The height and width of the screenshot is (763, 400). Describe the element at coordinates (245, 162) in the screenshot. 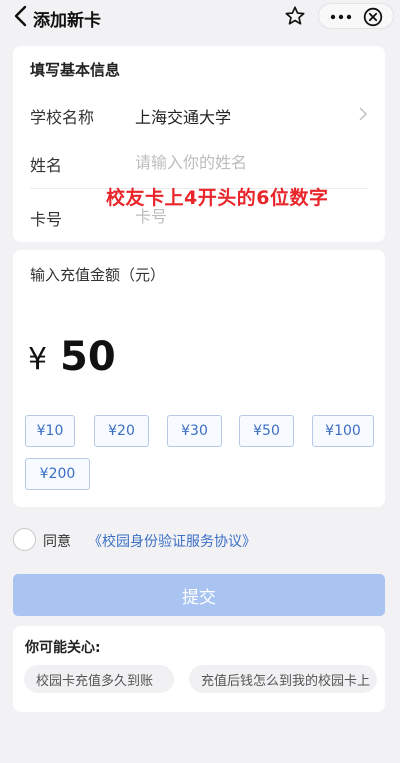

I see `name-input` at that location.